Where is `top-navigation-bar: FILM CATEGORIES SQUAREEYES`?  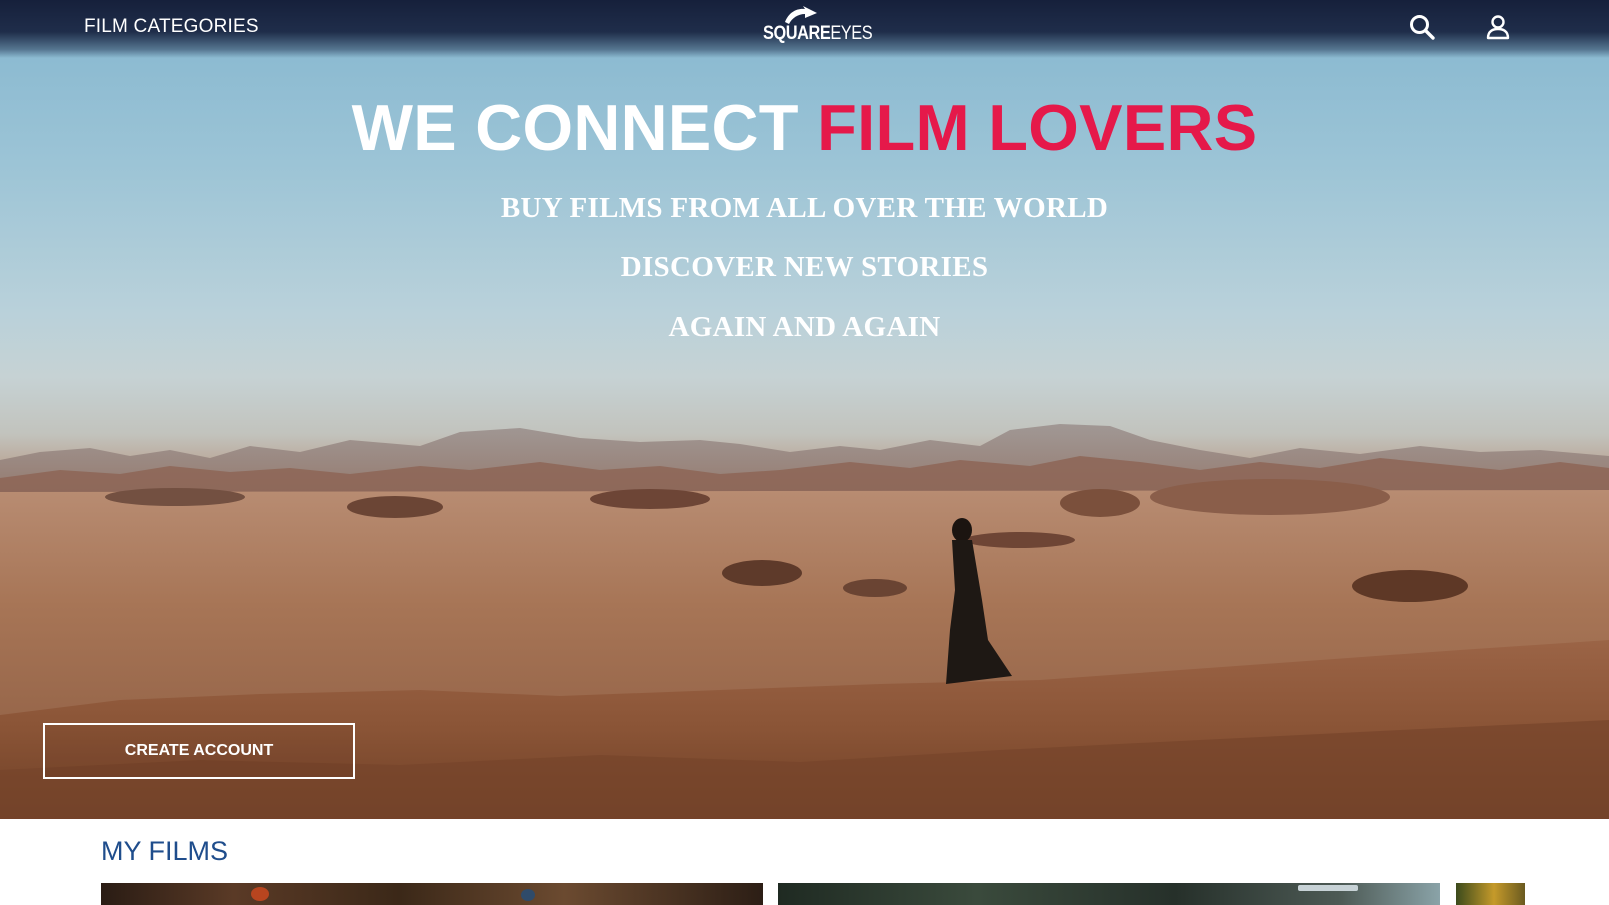
top-navigation-bar: FILM CATEGORIES SQUAREEYES is located at coordinates (804, 29).